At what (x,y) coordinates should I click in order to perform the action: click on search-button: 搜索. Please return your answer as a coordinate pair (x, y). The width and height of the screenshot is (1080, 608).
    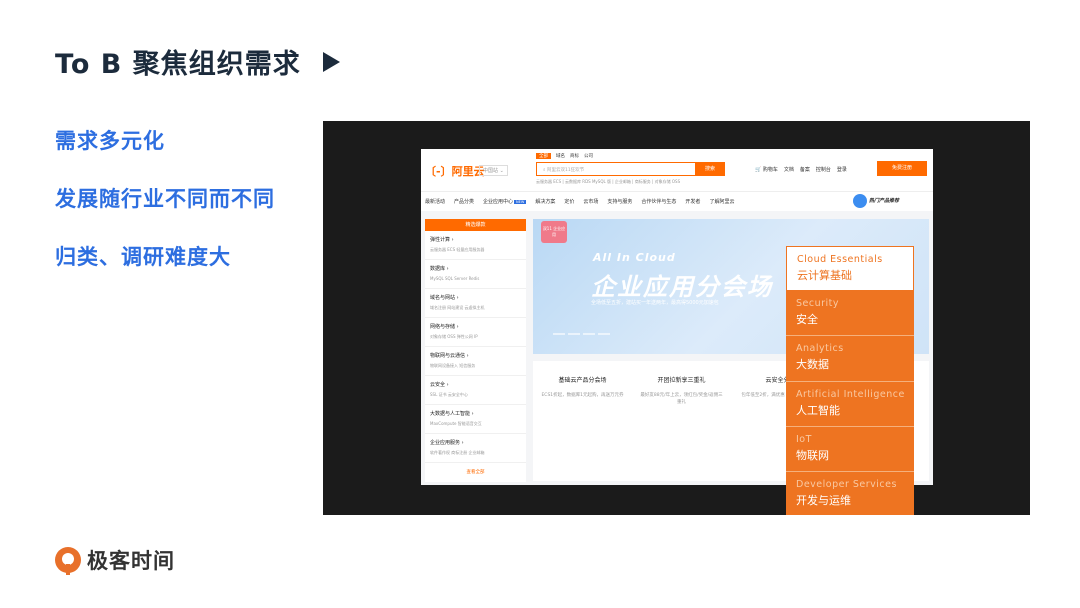
    Looking at the image, I should click on (710, 169).